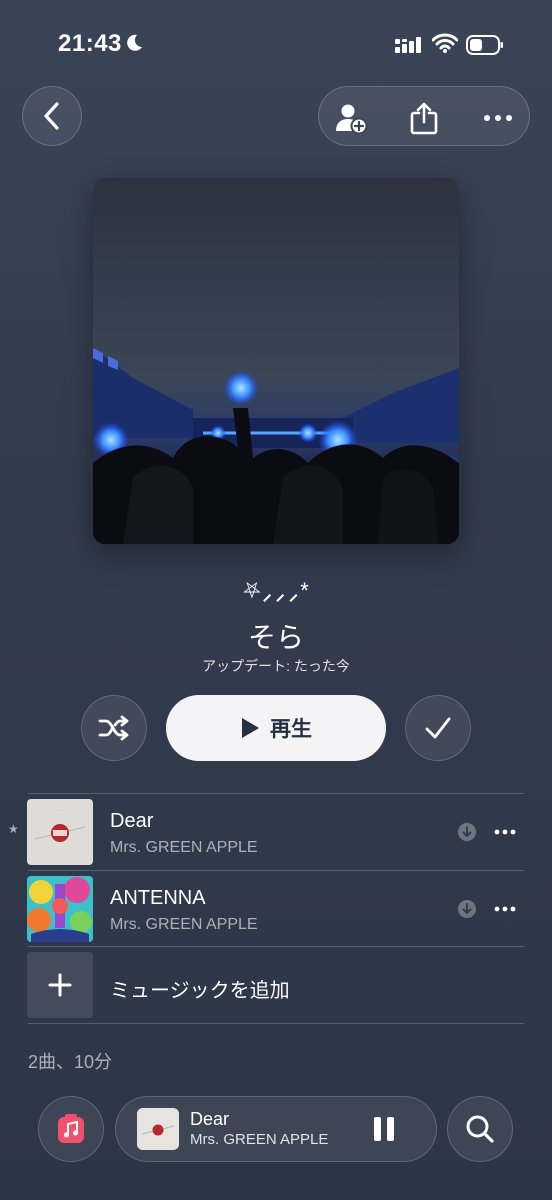  What do you see at coordinates (259, 1139) in the screenshot?
I see `now-playing-artist: Mrs. GREEN APPLE` at bounding box center [259, 1139].